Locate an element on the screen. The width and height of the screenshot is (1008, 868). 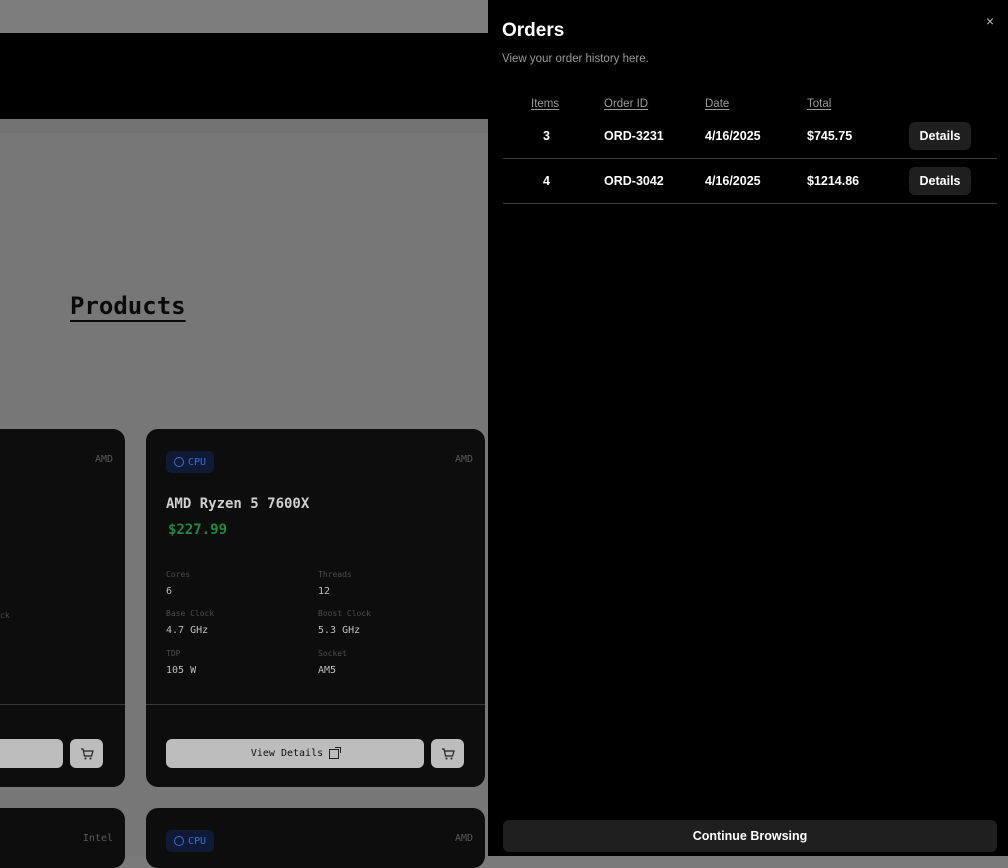
order-id: ORD-3231 is located at coordinates (634, 136).